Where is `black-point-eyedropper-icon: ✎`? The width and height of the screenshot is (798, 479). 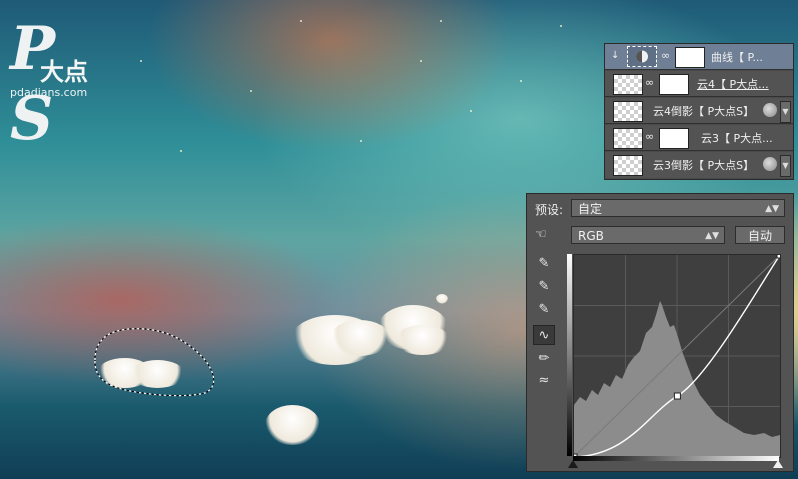 black-point-eyedropper-icon: ✎ is located at coordinates (544, 264).